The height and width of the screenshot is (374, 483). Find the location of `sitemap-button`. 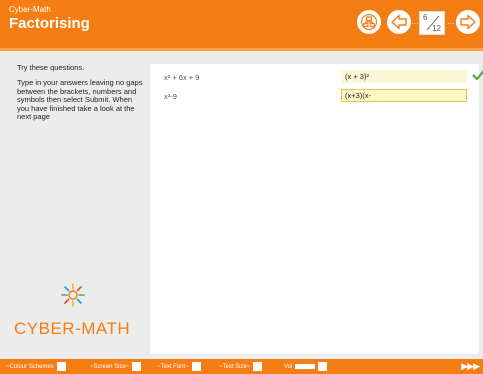

sitemap-button is located at coordinates (369, 22).